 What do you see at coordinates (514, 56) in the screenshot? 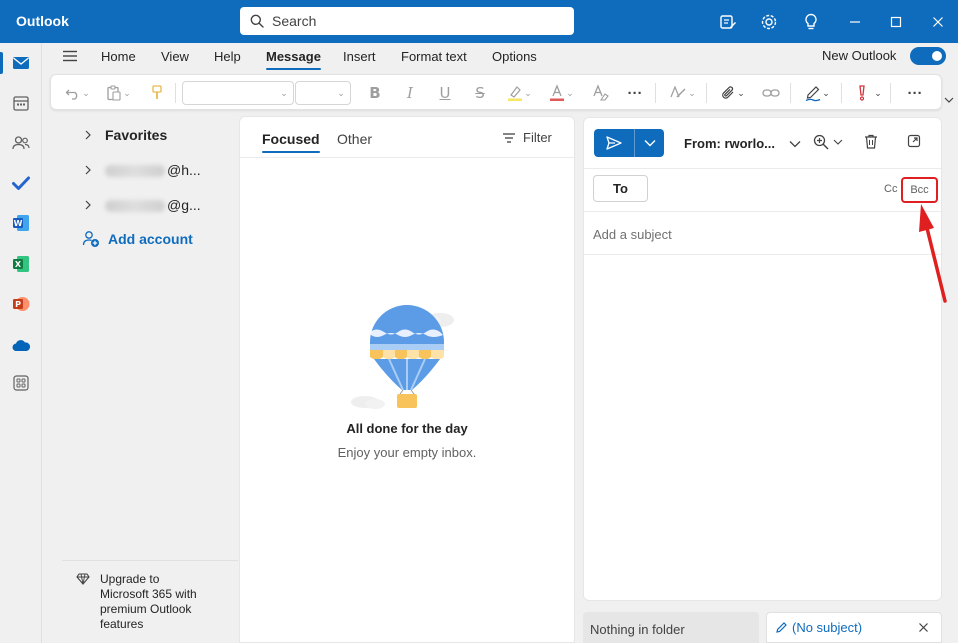
I see `tab-options: Options` at bounding box center [514, 56].